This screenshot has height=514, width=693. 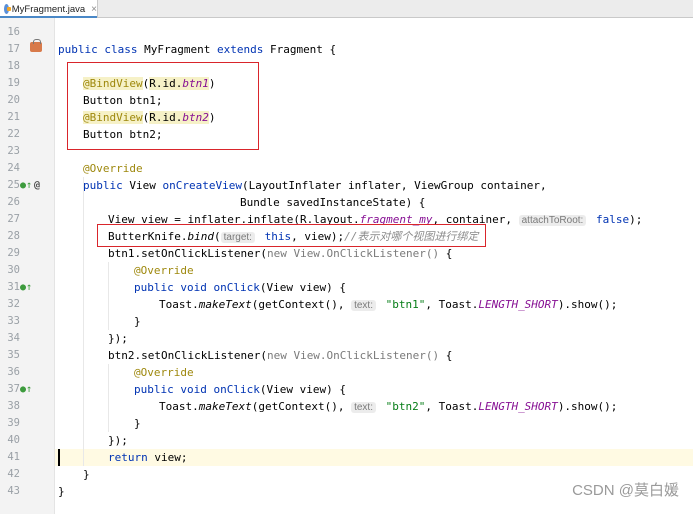 I want to click on line-number: 32, so click(x=13, y=304).